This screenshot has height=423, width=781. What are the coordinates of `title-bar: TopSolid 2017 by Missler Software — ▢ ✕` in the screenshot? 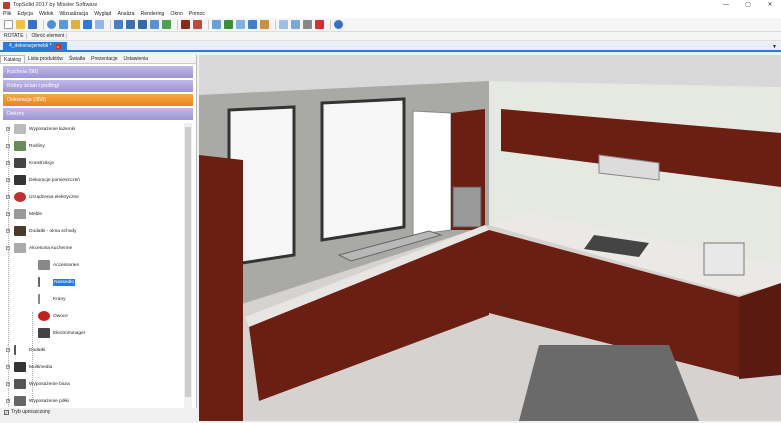 It's located at (390, 5).